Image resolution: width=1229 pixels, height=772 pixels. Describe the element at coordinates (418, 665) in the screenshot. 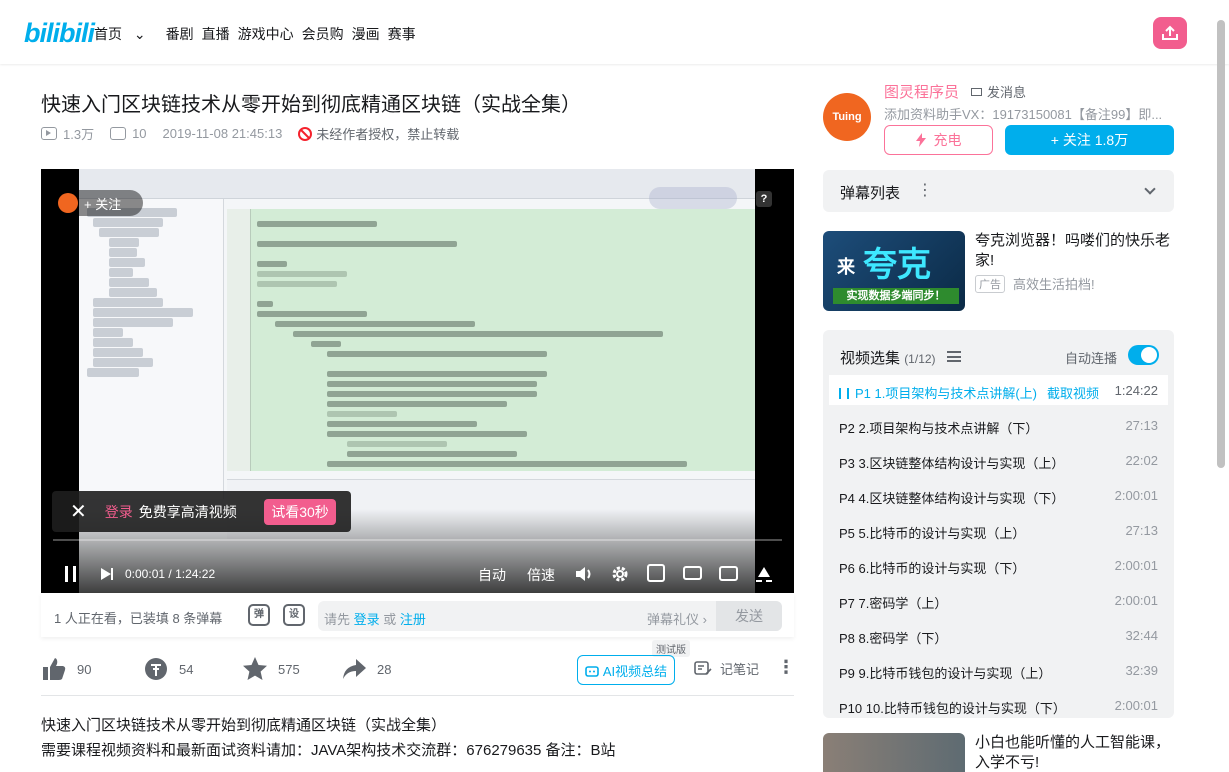

I see `action-toolbar: 90 54 575 28 测试版 AI视频总结 记笔记 ⋮` at that location.